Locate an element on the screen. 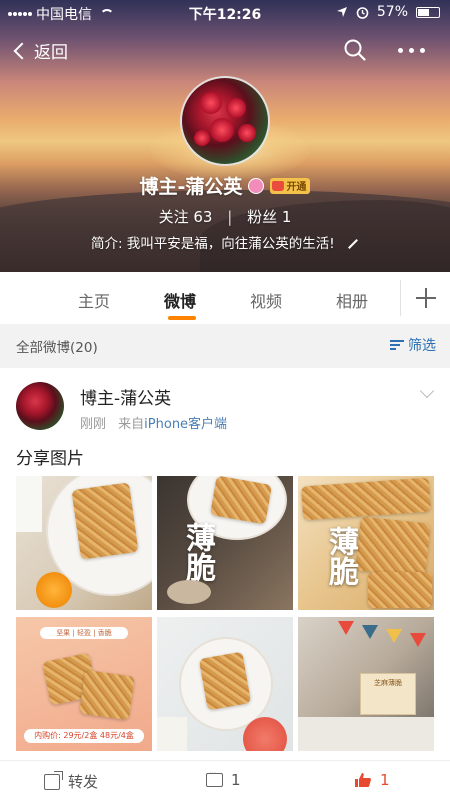  filter-label: 筛选 is located at coordinates (422, 346).